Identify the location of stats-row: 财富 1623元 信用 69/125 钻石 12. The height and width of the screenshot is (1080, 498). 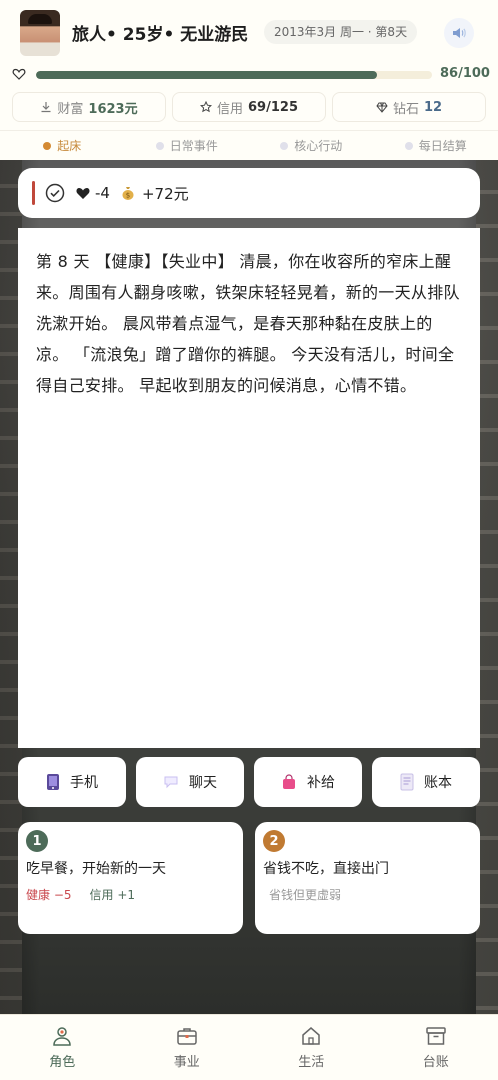
(249, 107).